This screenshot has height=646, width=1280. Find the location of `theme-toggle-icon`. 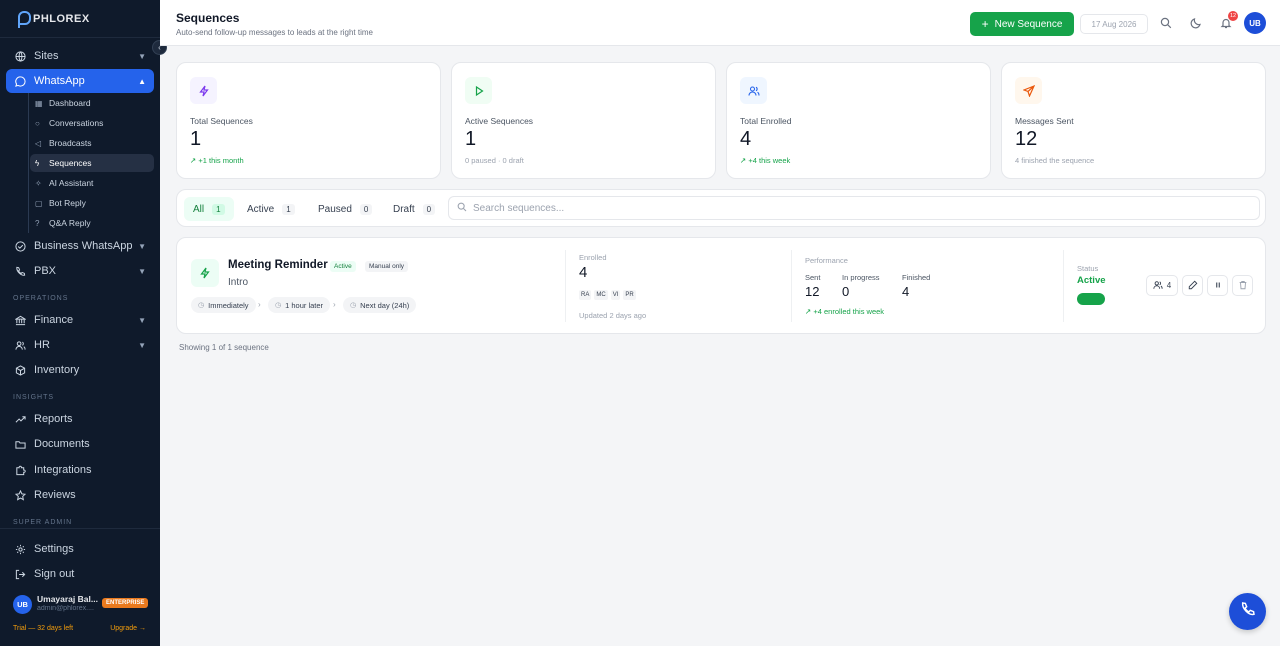

theme-toggle-icon is located at coordinates (1196, 23).